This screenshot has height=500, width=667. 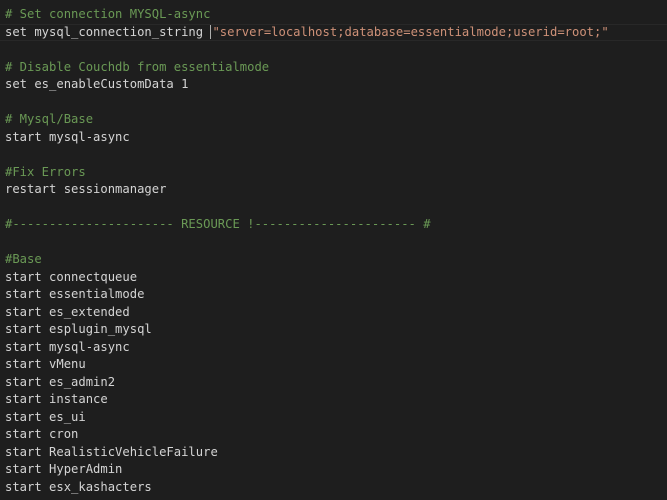 I want to click on code-line: start vMenu, so click(x=333, y=365).